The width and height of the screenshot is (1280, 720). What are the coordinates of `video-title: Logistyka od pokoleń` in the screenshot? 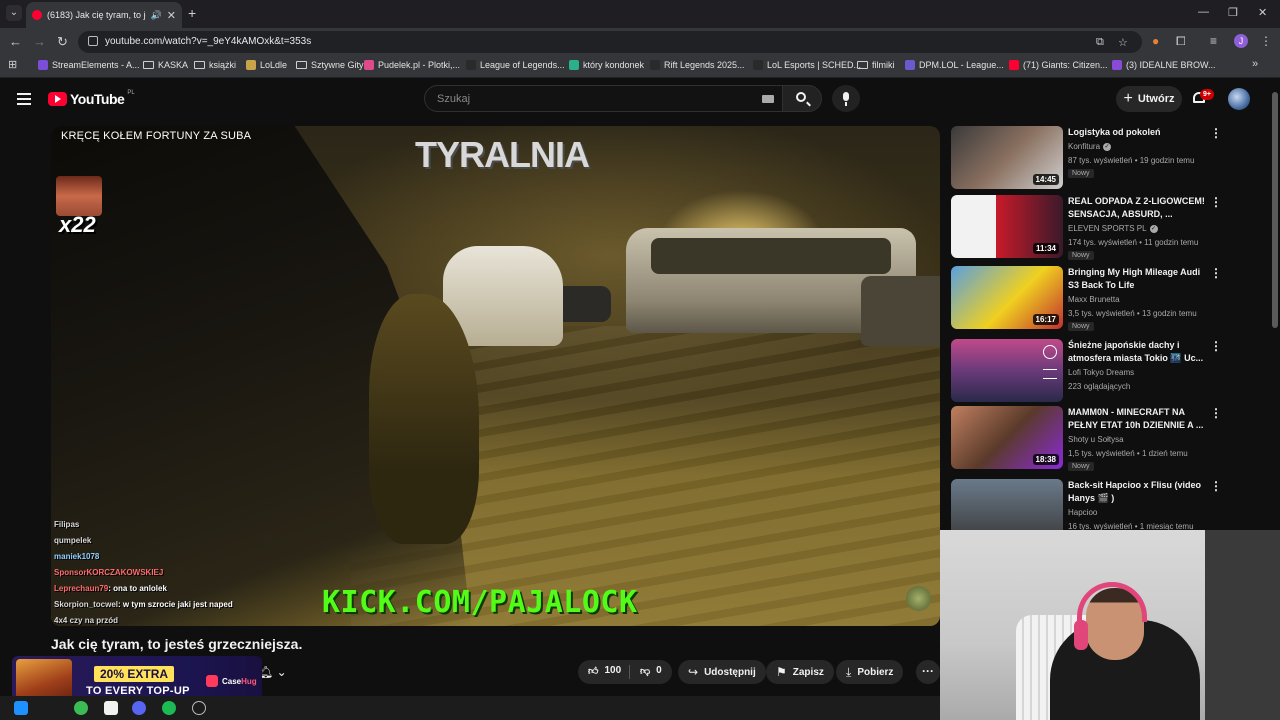 It's located at (1137, 132).